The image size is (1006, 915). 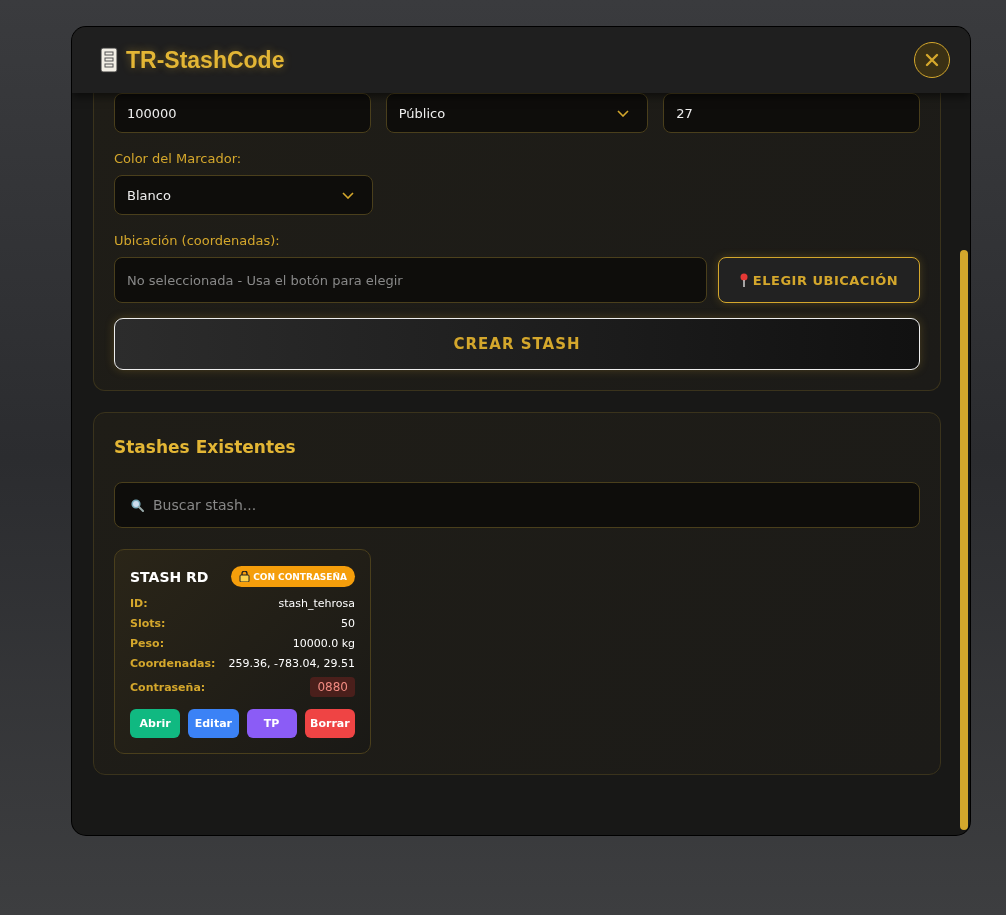 What do you see at coordinates (169, 576) in the screenshot?
I see `stash-name: STASH RD` at bounding box center [169, 576].